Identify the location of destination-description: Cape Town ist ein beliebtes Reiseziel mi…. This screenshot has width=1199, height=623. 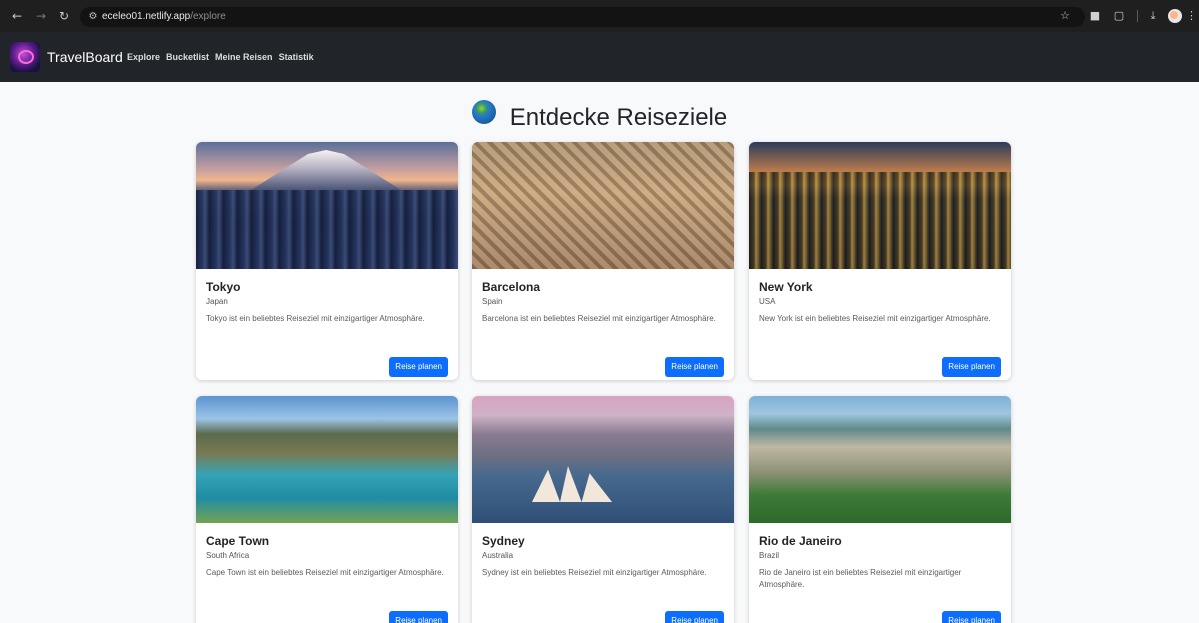
(325, 572).